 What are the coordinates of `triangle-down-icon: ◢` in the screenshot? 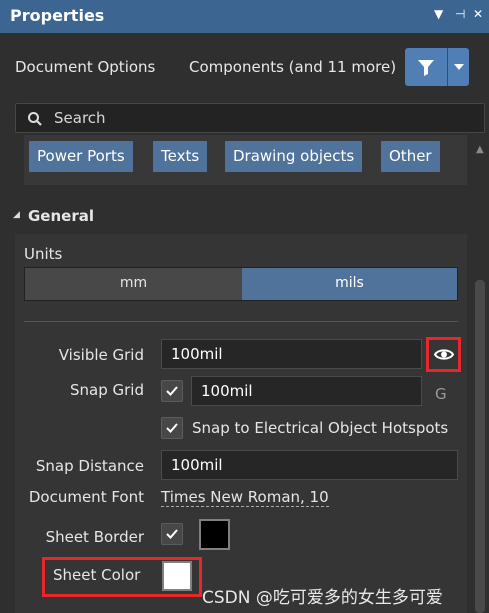 It's located at (16, 215).